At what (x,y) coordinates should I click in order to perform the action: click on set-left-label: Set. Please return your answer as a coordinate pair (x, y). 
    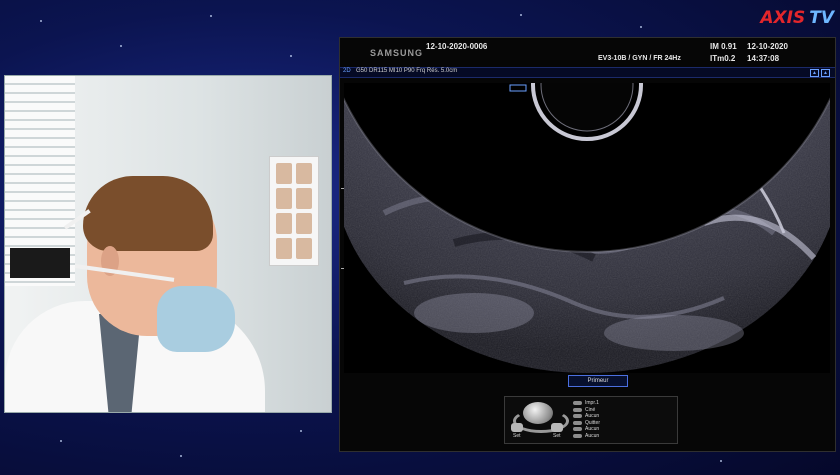
    Looking at the image, I should click on (517, 436).